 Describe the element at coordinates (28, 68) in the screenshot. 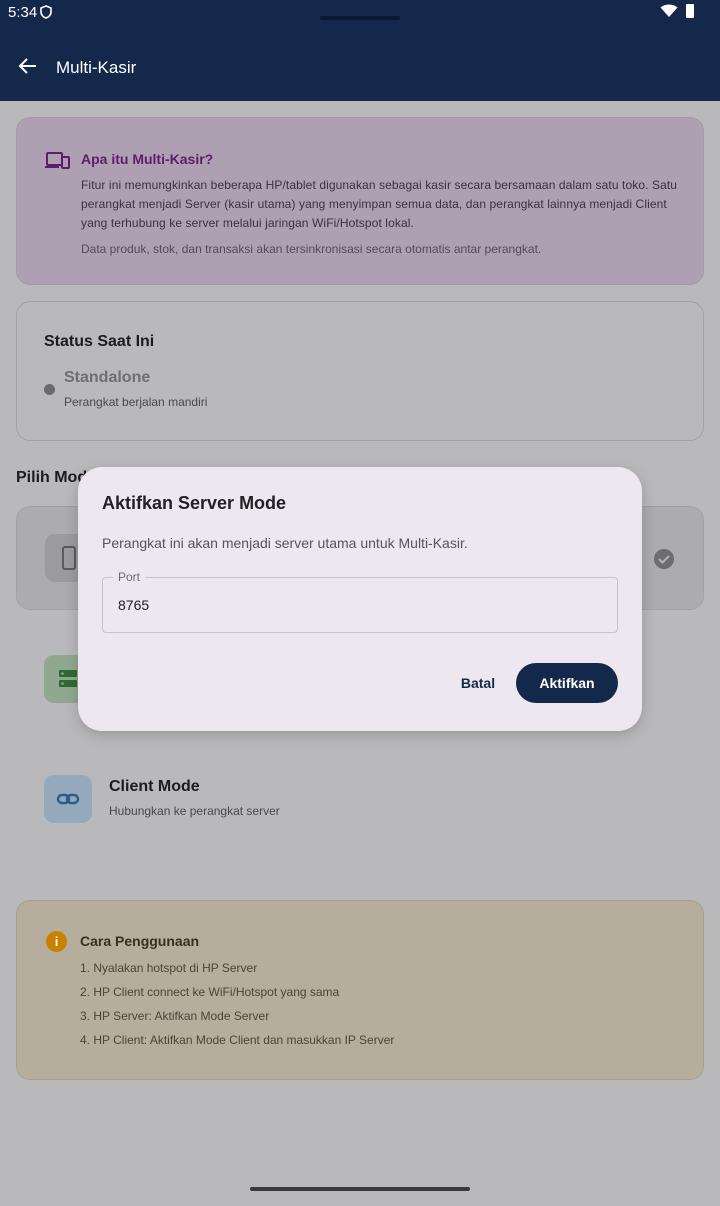

I see `back-arrow-icon` at that location.